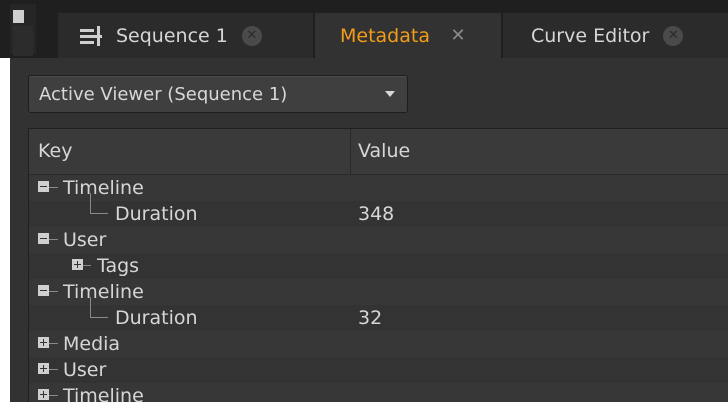  I want to click on panel-grip, so click(23, 30).